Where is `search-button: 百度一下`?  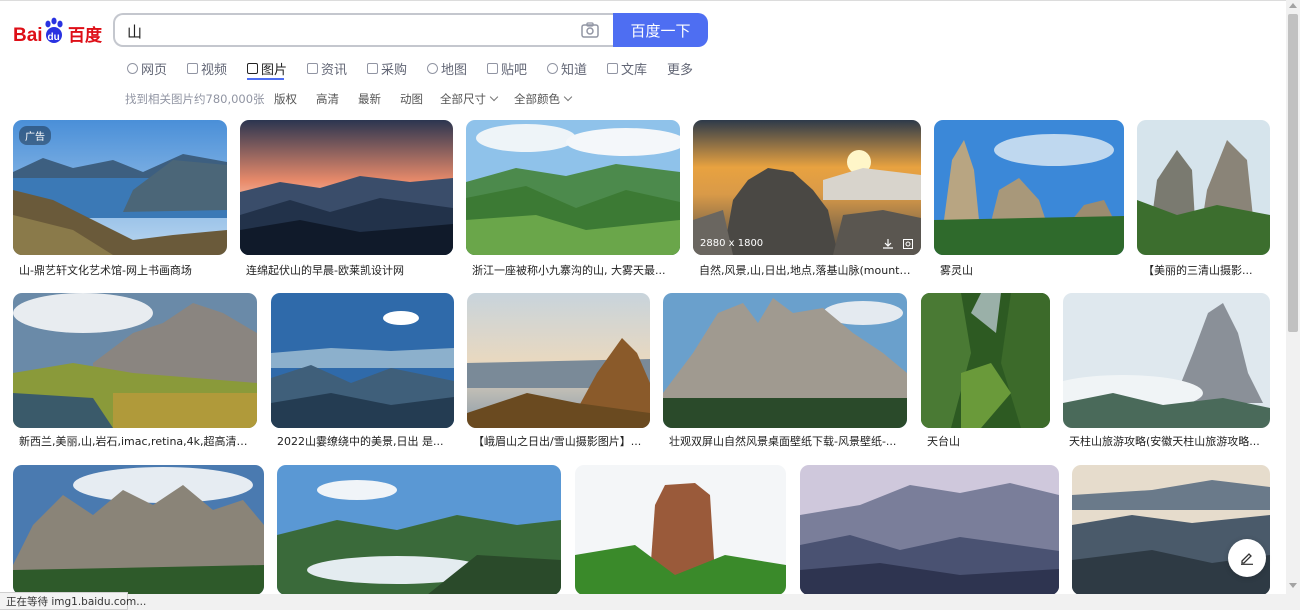
search-button: 百度一下 is located at coordinates (660, 30).